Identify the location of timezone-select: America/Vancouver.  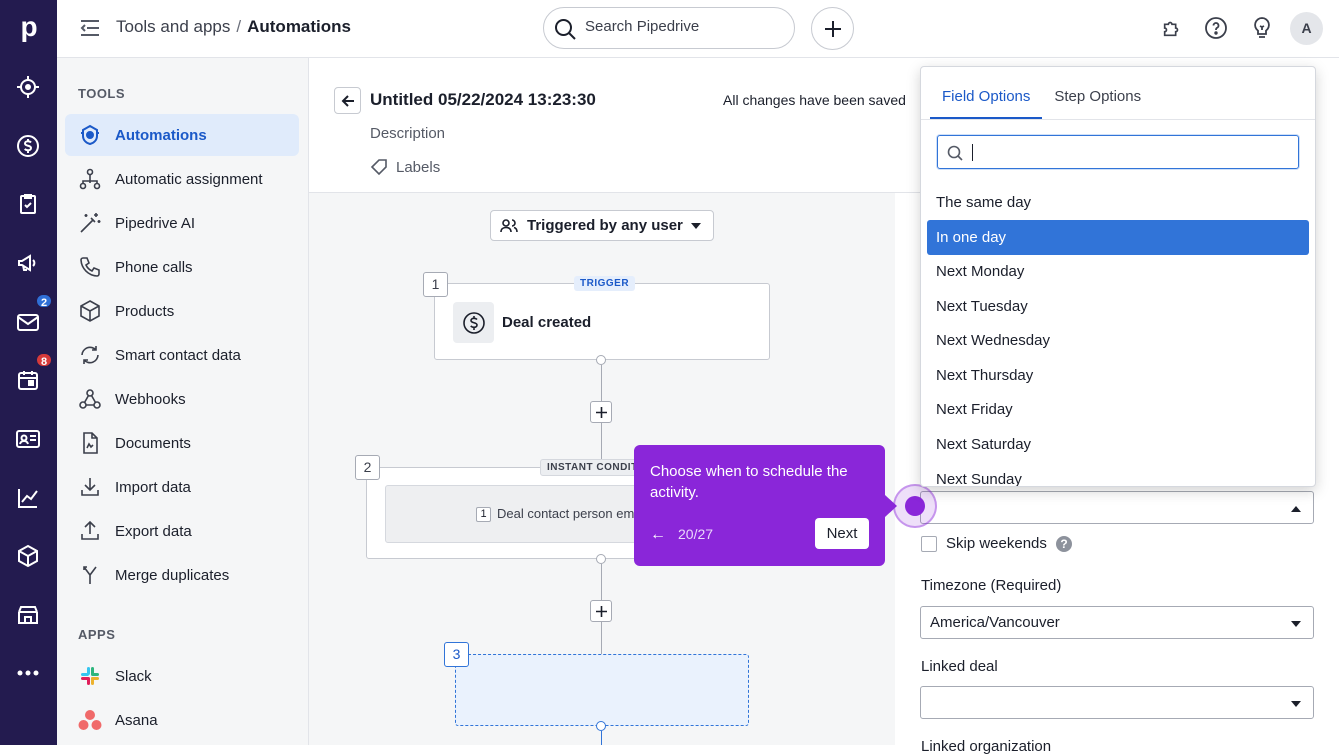
(1117, 622).